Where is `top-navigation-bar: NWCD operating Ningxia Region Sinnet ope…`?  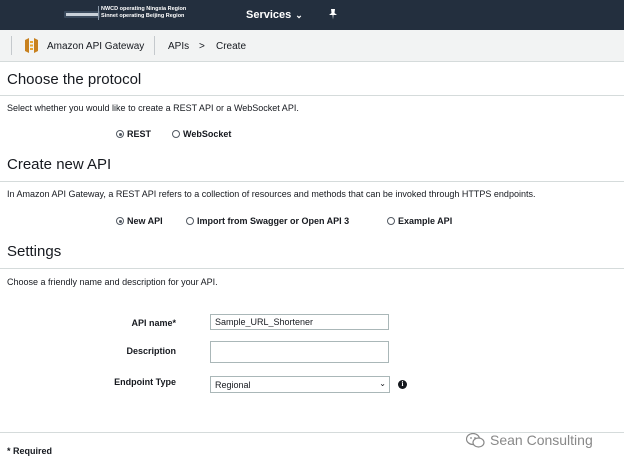
top-navigation-bar: NWCD operating Ningxia Region Sinnet ope… is located at coordinates (312, 15).